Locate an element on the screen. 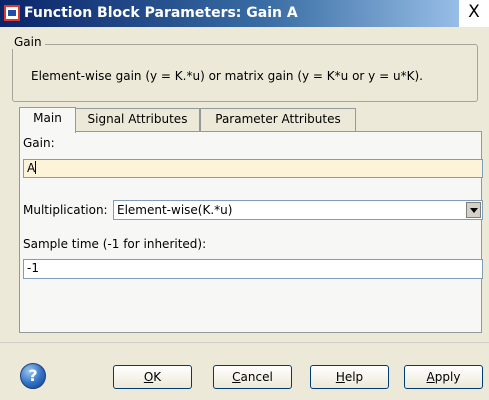 The image size is (489, 400). tab-signal-attributes: Signal Attributes is located at coordinates (137, 119).